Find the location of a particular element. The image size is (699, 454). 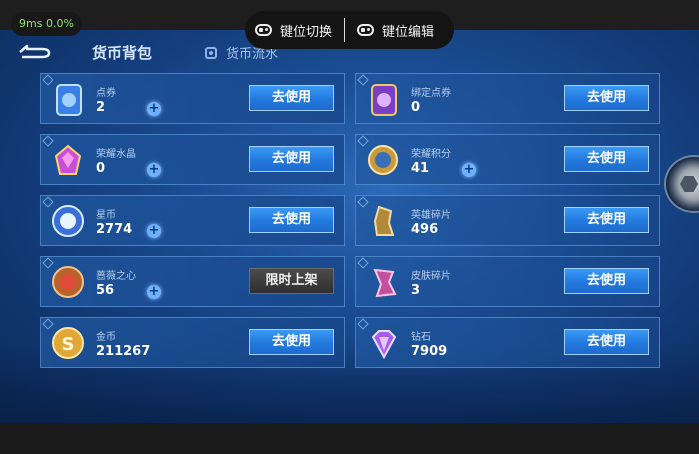

crystal-icon is located at coordinates (68, 160).